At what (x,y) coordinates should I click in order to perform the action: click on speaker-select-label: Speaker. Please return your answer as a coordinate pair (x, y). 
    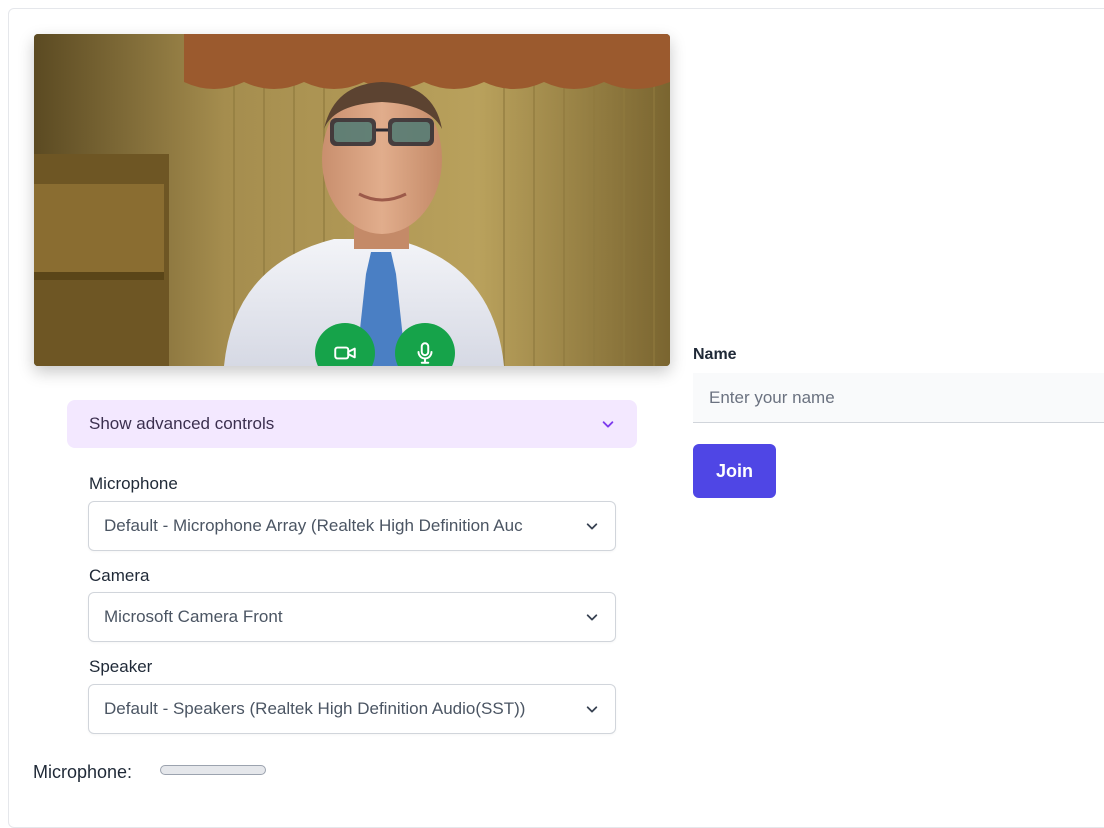
    Looking at the image, I should click on (121, 666).